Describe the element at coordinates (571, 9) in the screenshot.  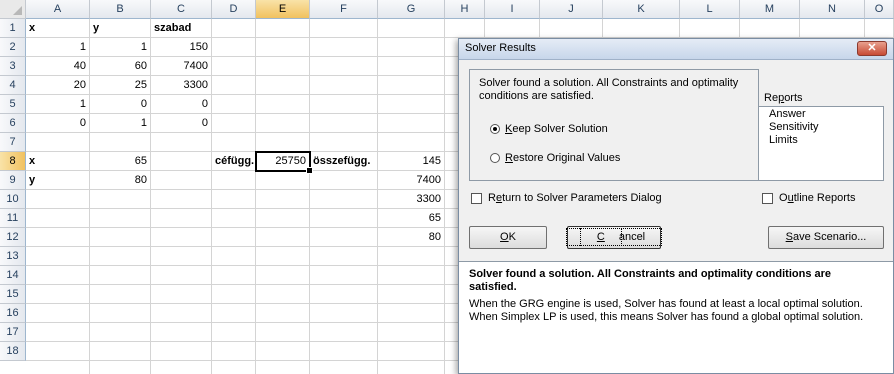
I see `column-header-j: J` at that location.